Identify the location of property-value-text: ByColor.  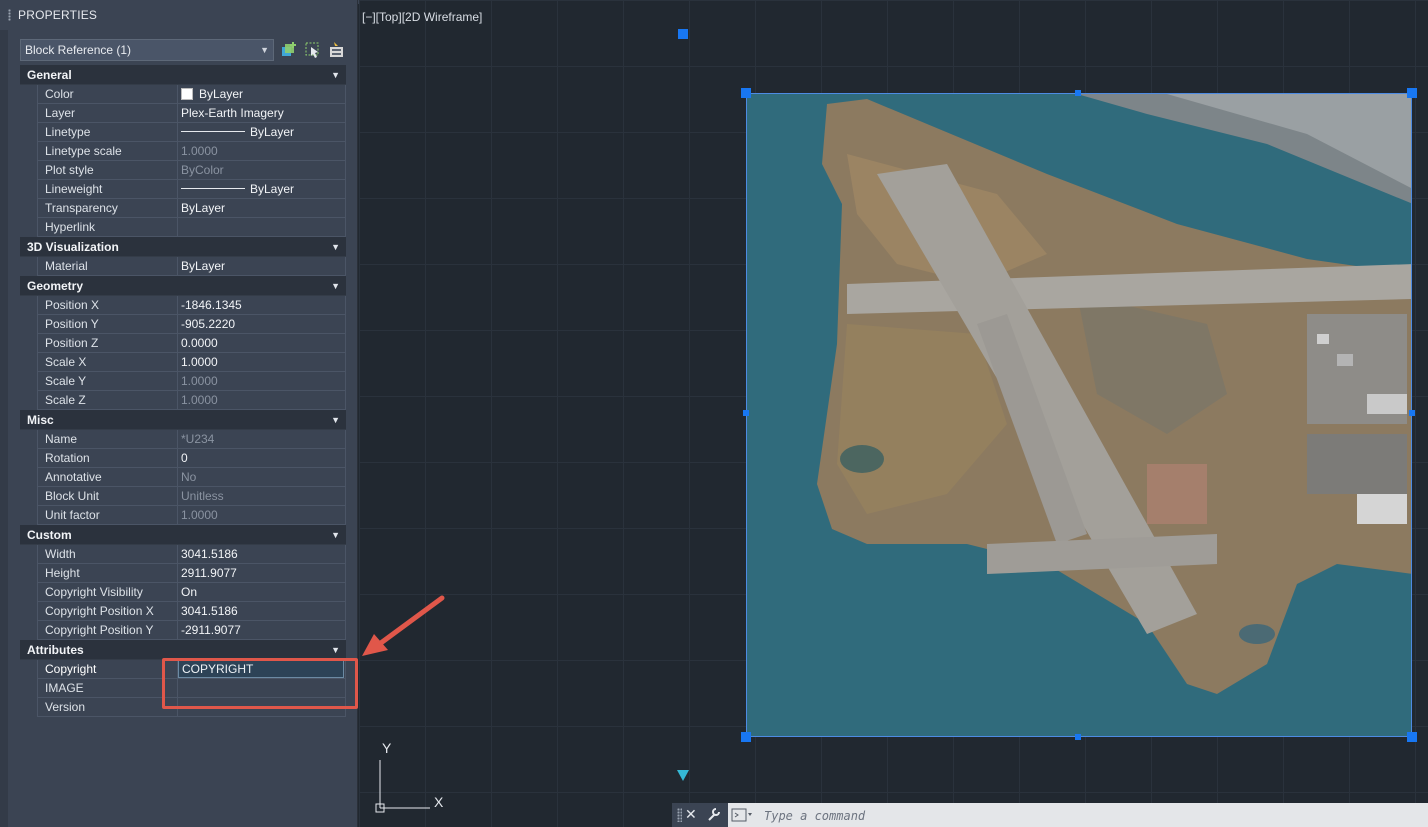
(202, 170).